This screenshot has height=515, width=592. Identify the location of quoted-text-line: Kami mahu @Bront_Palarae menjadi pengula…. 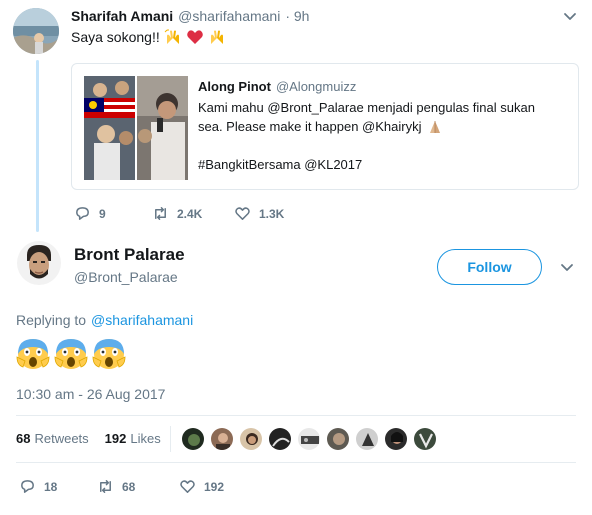
(366, 107).